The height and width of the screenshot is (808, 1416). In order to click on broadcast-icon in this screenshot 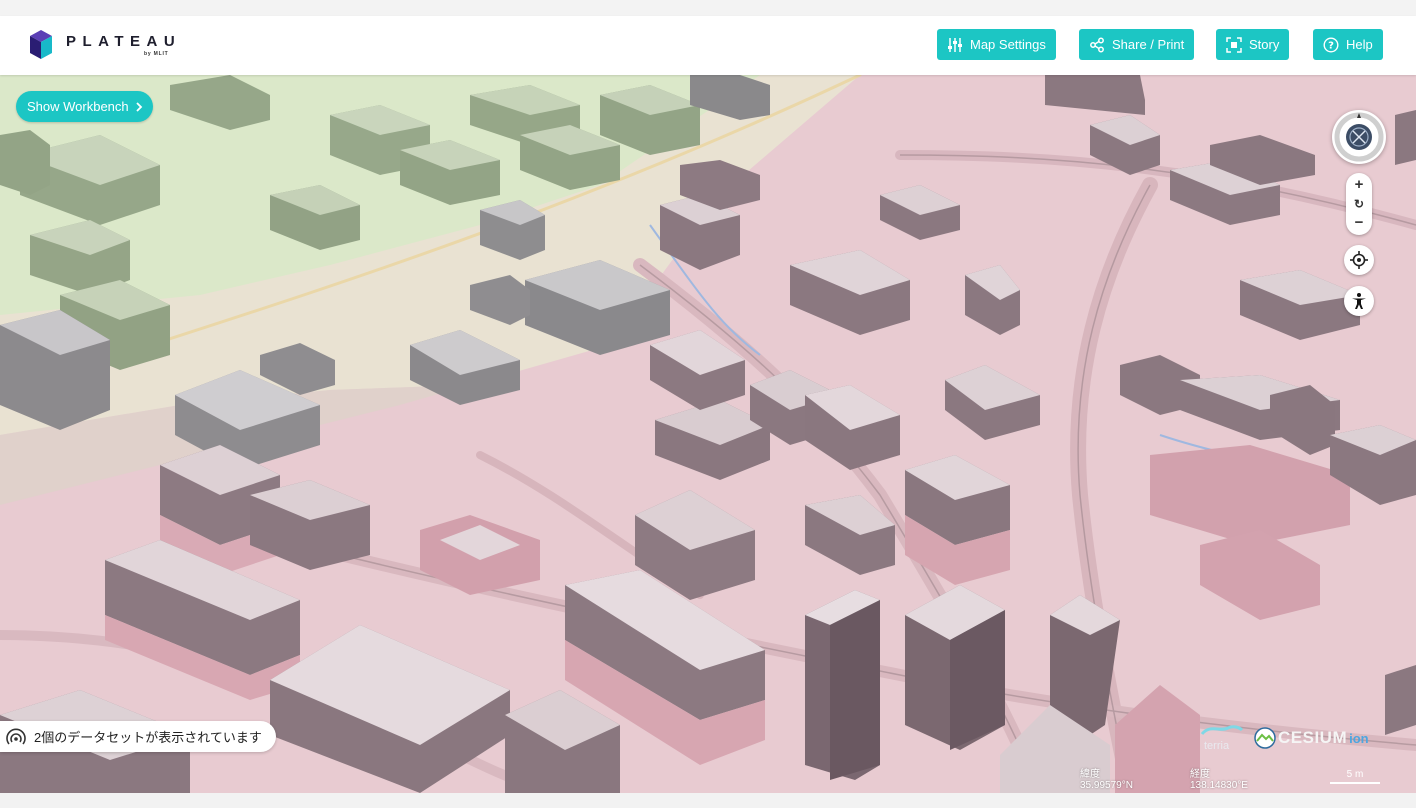, I will do `click(16, 736)`.